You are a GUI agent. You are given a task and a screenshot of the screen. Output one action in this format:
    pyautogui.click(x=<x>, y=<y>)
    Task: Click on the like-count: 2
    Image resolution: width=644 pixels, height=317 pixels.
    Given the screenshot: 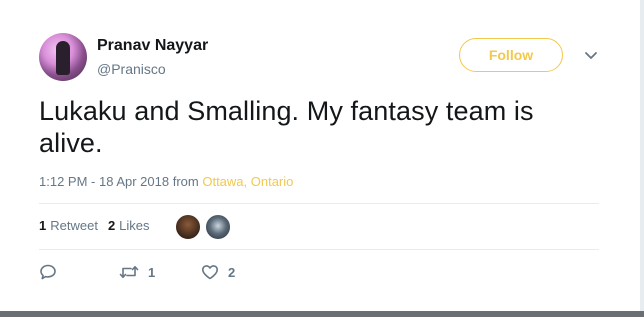 What is the action you would take?
    pyautogui.click(x=232, y=272)
    